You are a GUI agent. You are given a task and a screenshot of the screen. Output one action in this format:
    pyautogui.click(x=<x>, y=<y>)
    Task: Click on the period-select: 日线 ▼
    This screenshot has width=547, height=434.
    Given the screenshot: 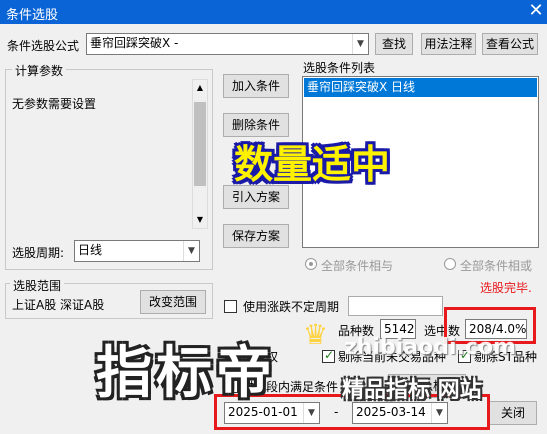 What is the action you would take?
    pyautogui.click(x=137, y=251)
    